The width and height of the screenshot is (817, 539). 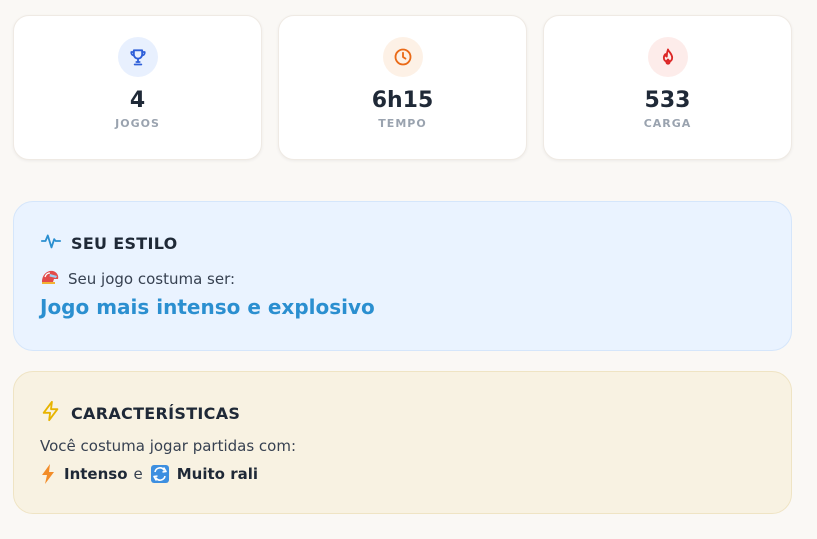 I want to click on clock-icon, so click(x=402, y=57).